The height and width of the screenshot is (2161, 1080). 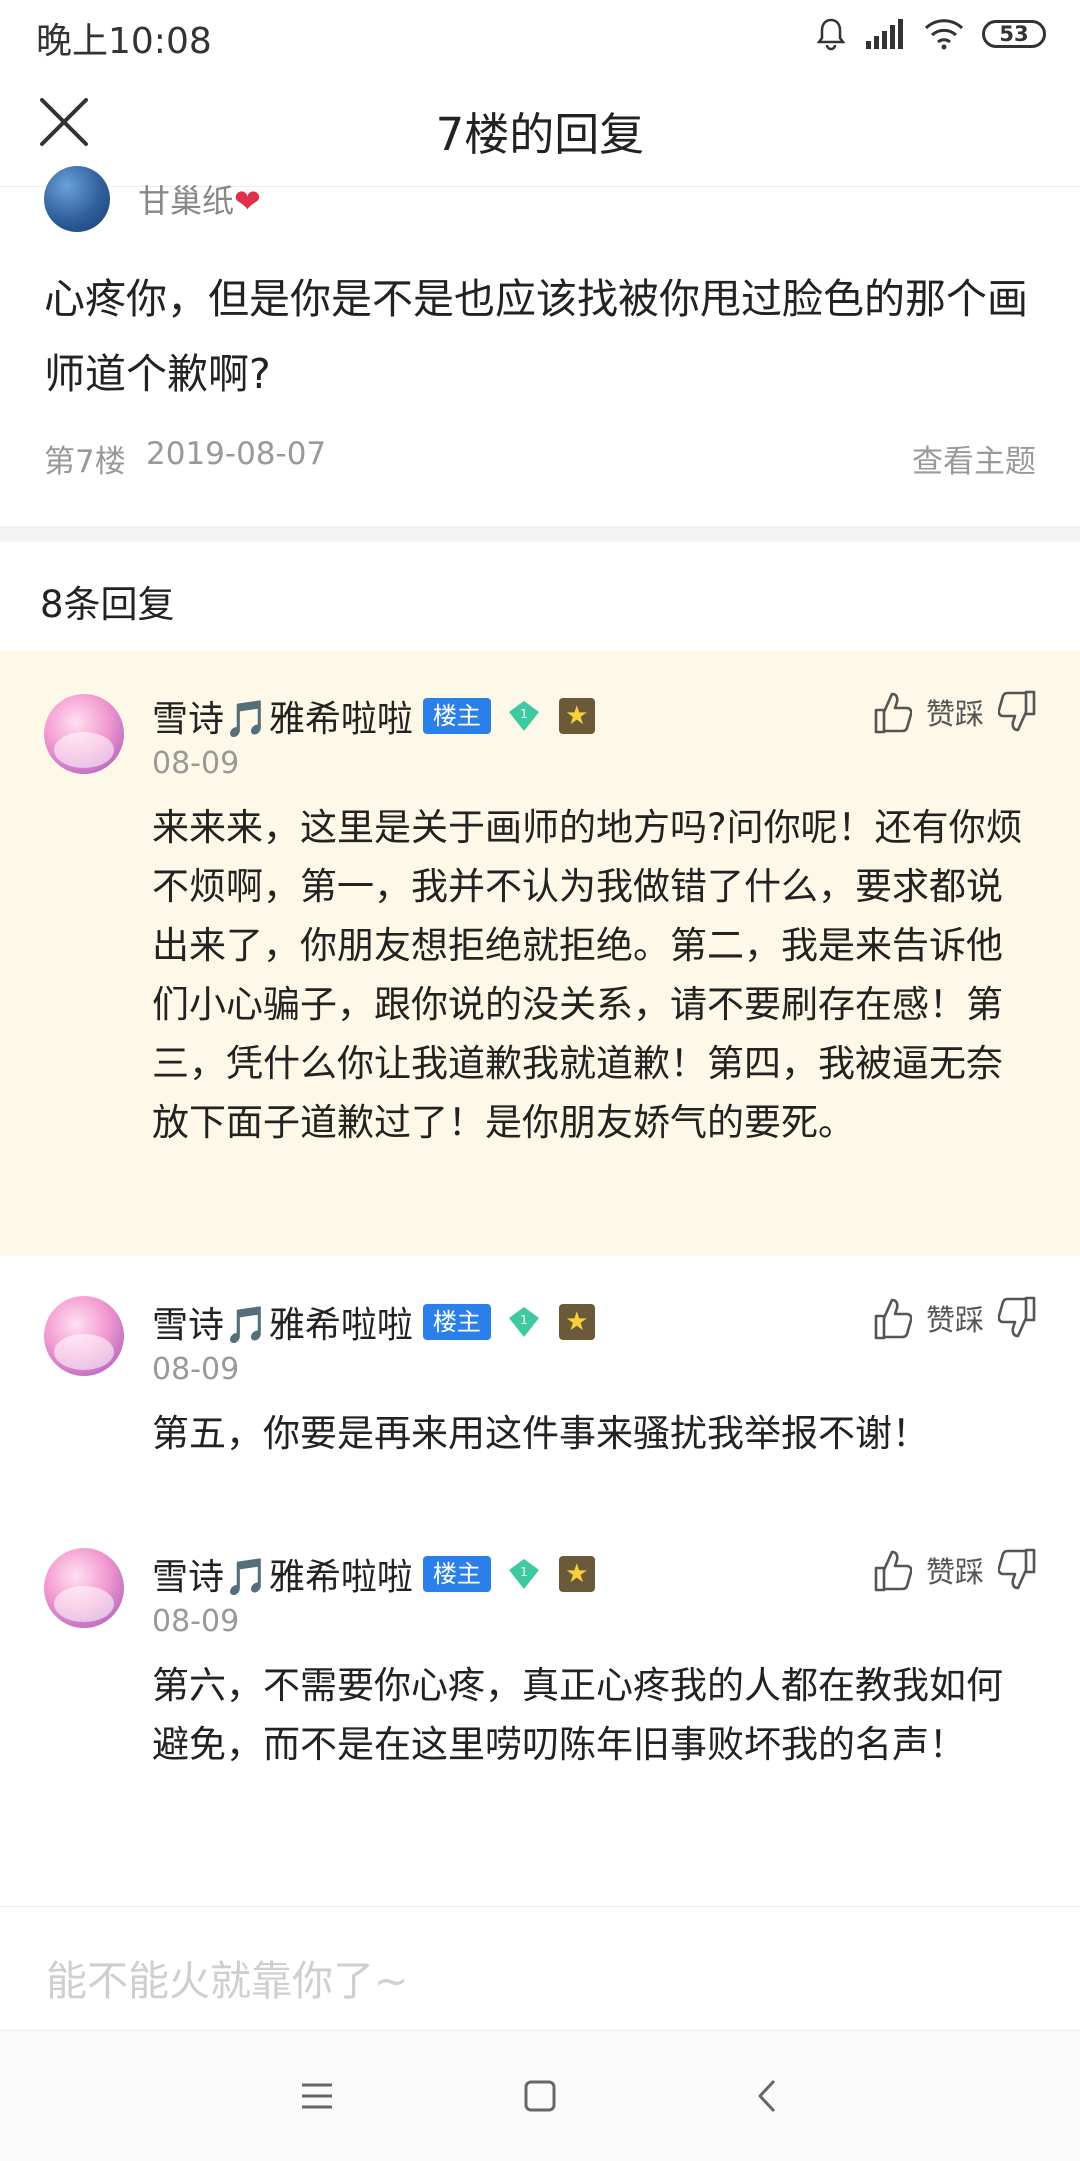 I want to click on back-icon, so click(x=767, y=2096).